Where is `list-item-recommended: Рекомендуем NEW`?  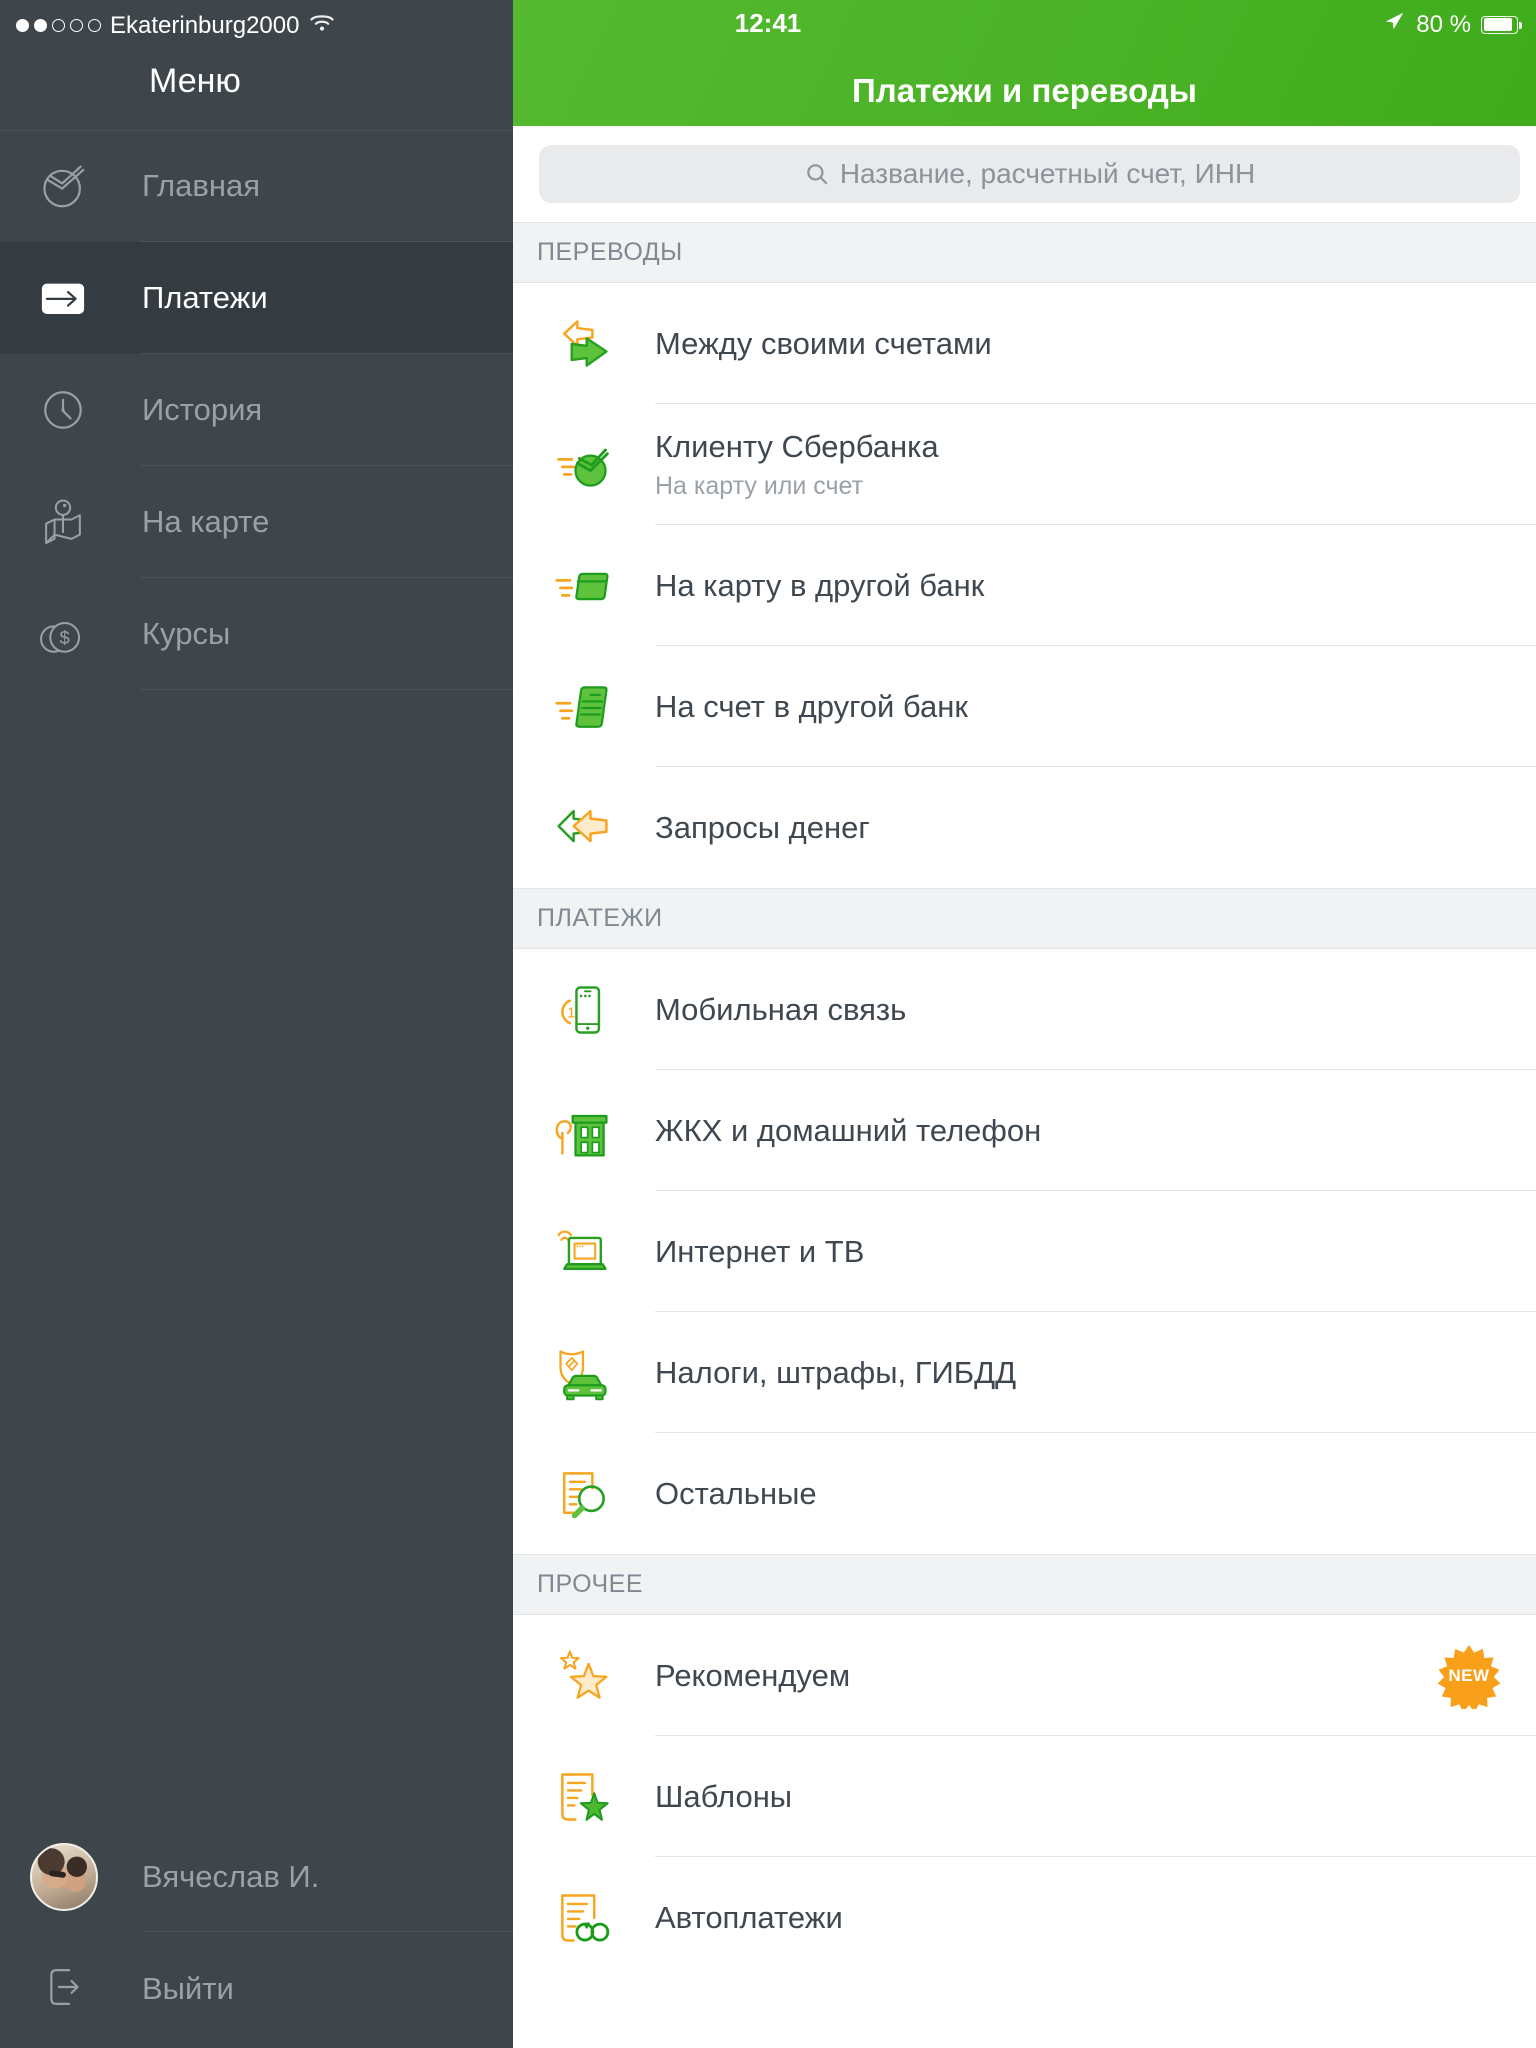 list-item-recommended: Рекомендуем NEW is located at coordinates (1024, 1675).